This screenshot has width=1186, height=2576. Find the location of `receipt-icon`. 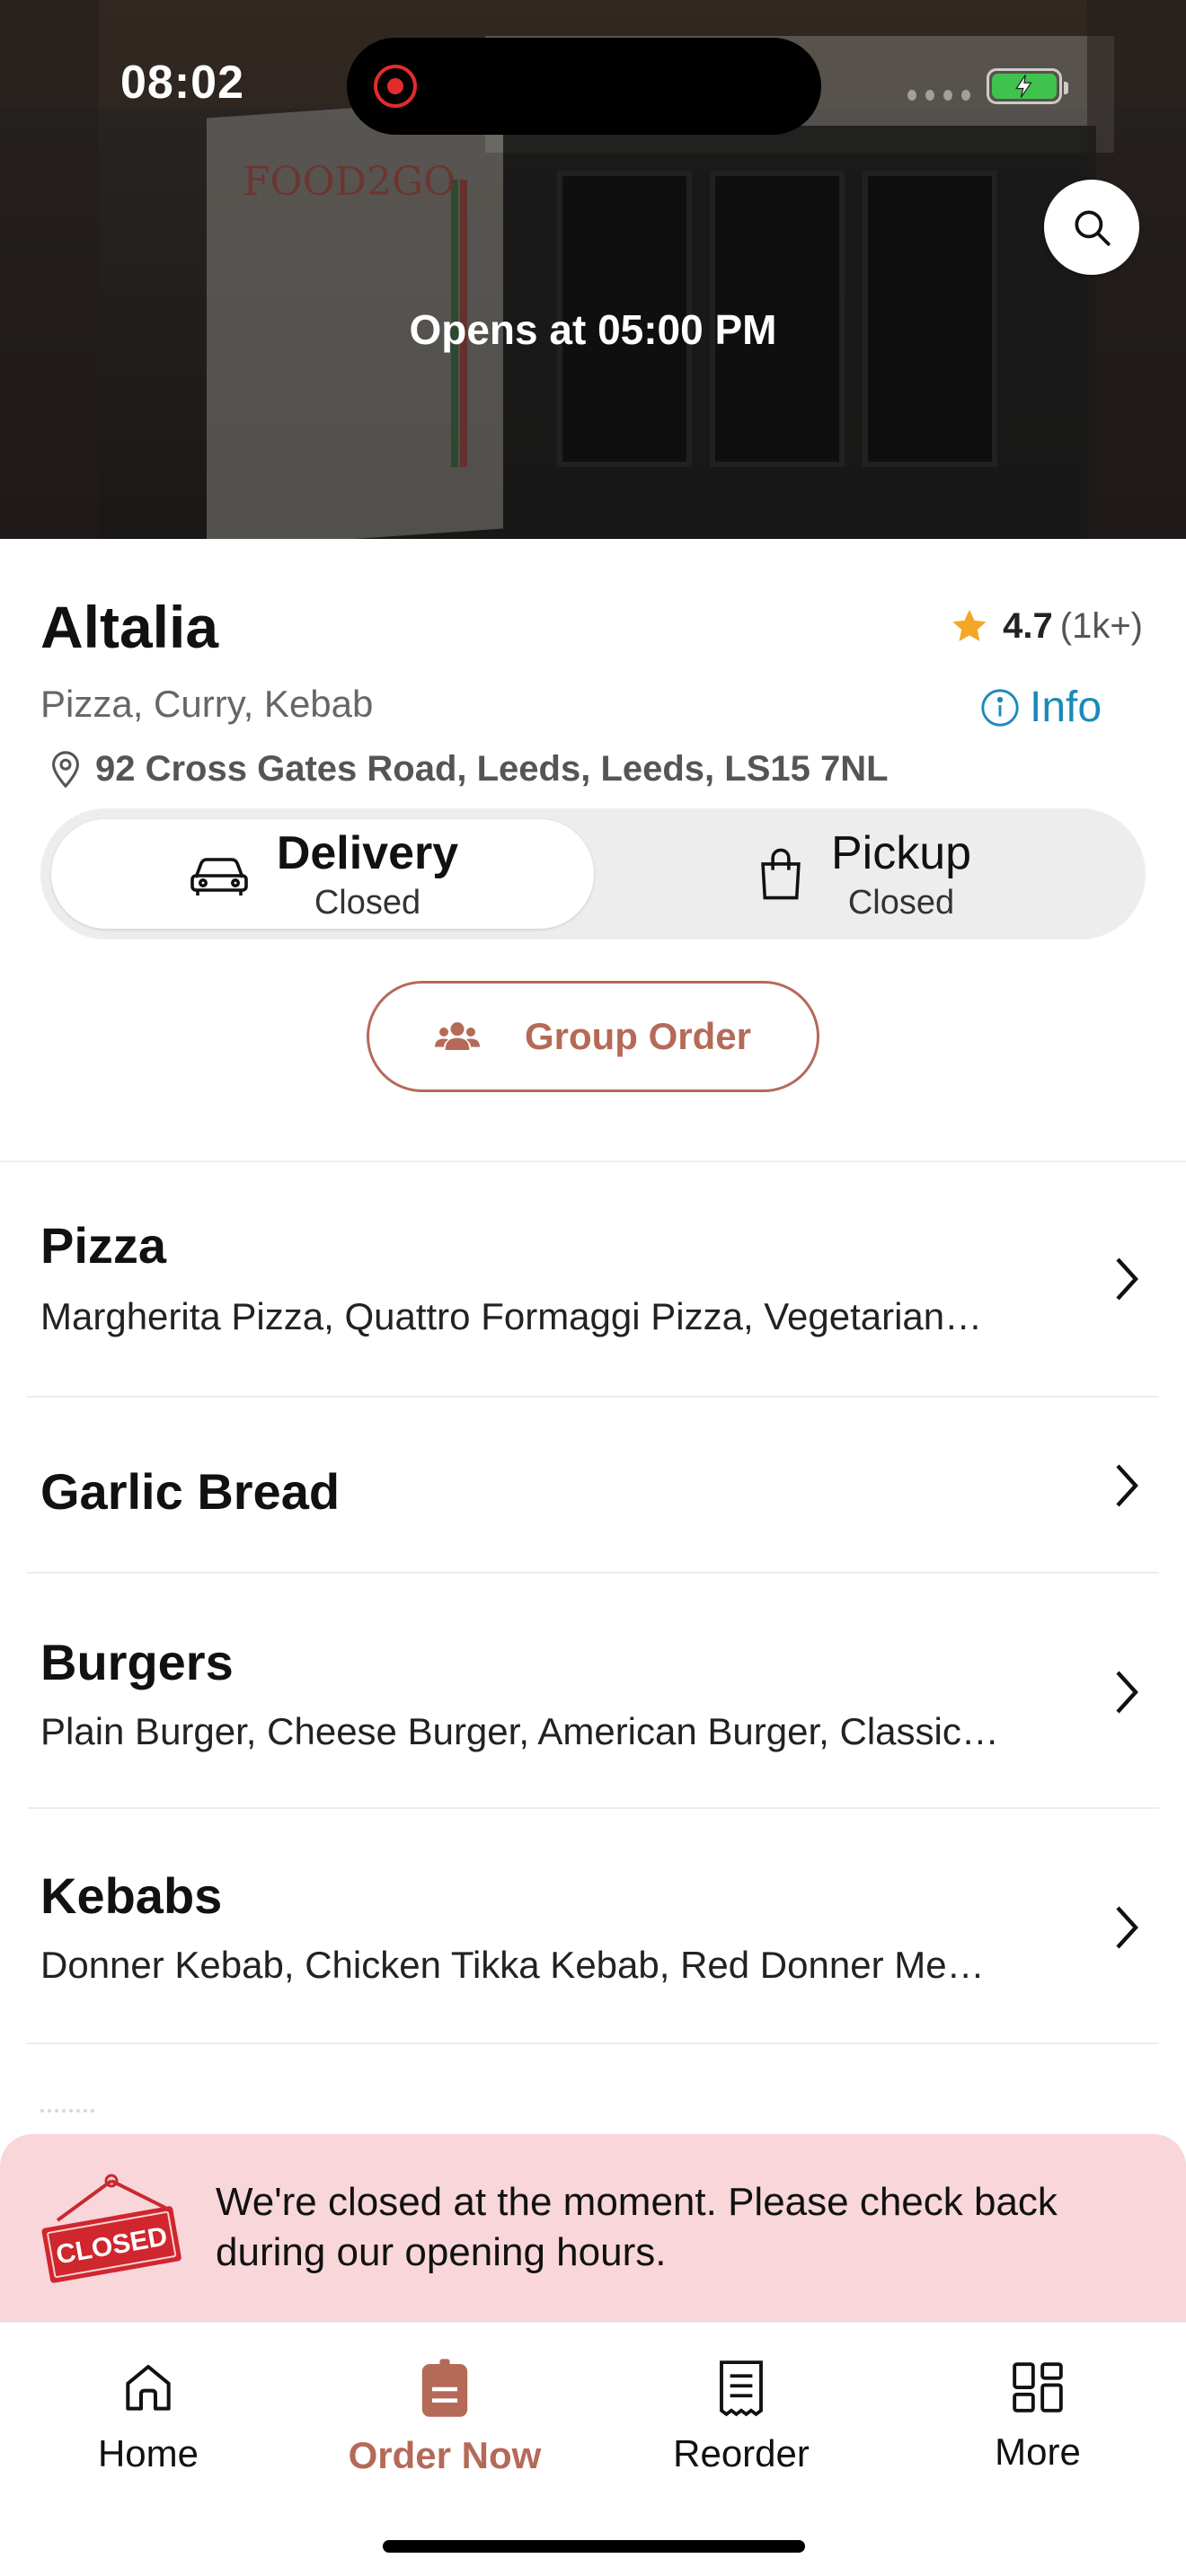

receipt-icon is located at coordinates (741, 2388).